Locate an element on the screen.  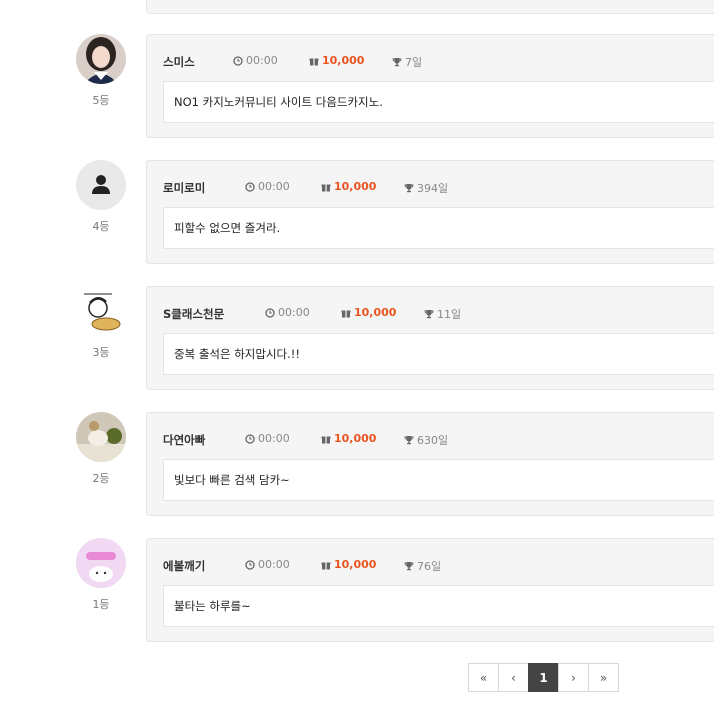
days-value: 7일 is located at coordinates (414, 62).